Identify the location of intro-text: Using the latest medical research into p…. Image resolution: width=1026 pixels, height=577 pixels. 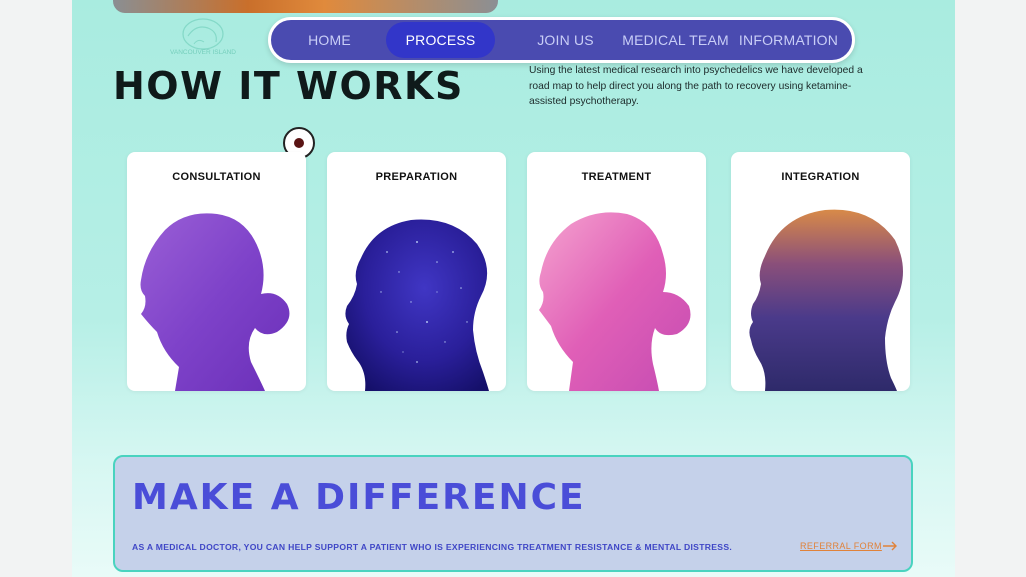
(696, 86).